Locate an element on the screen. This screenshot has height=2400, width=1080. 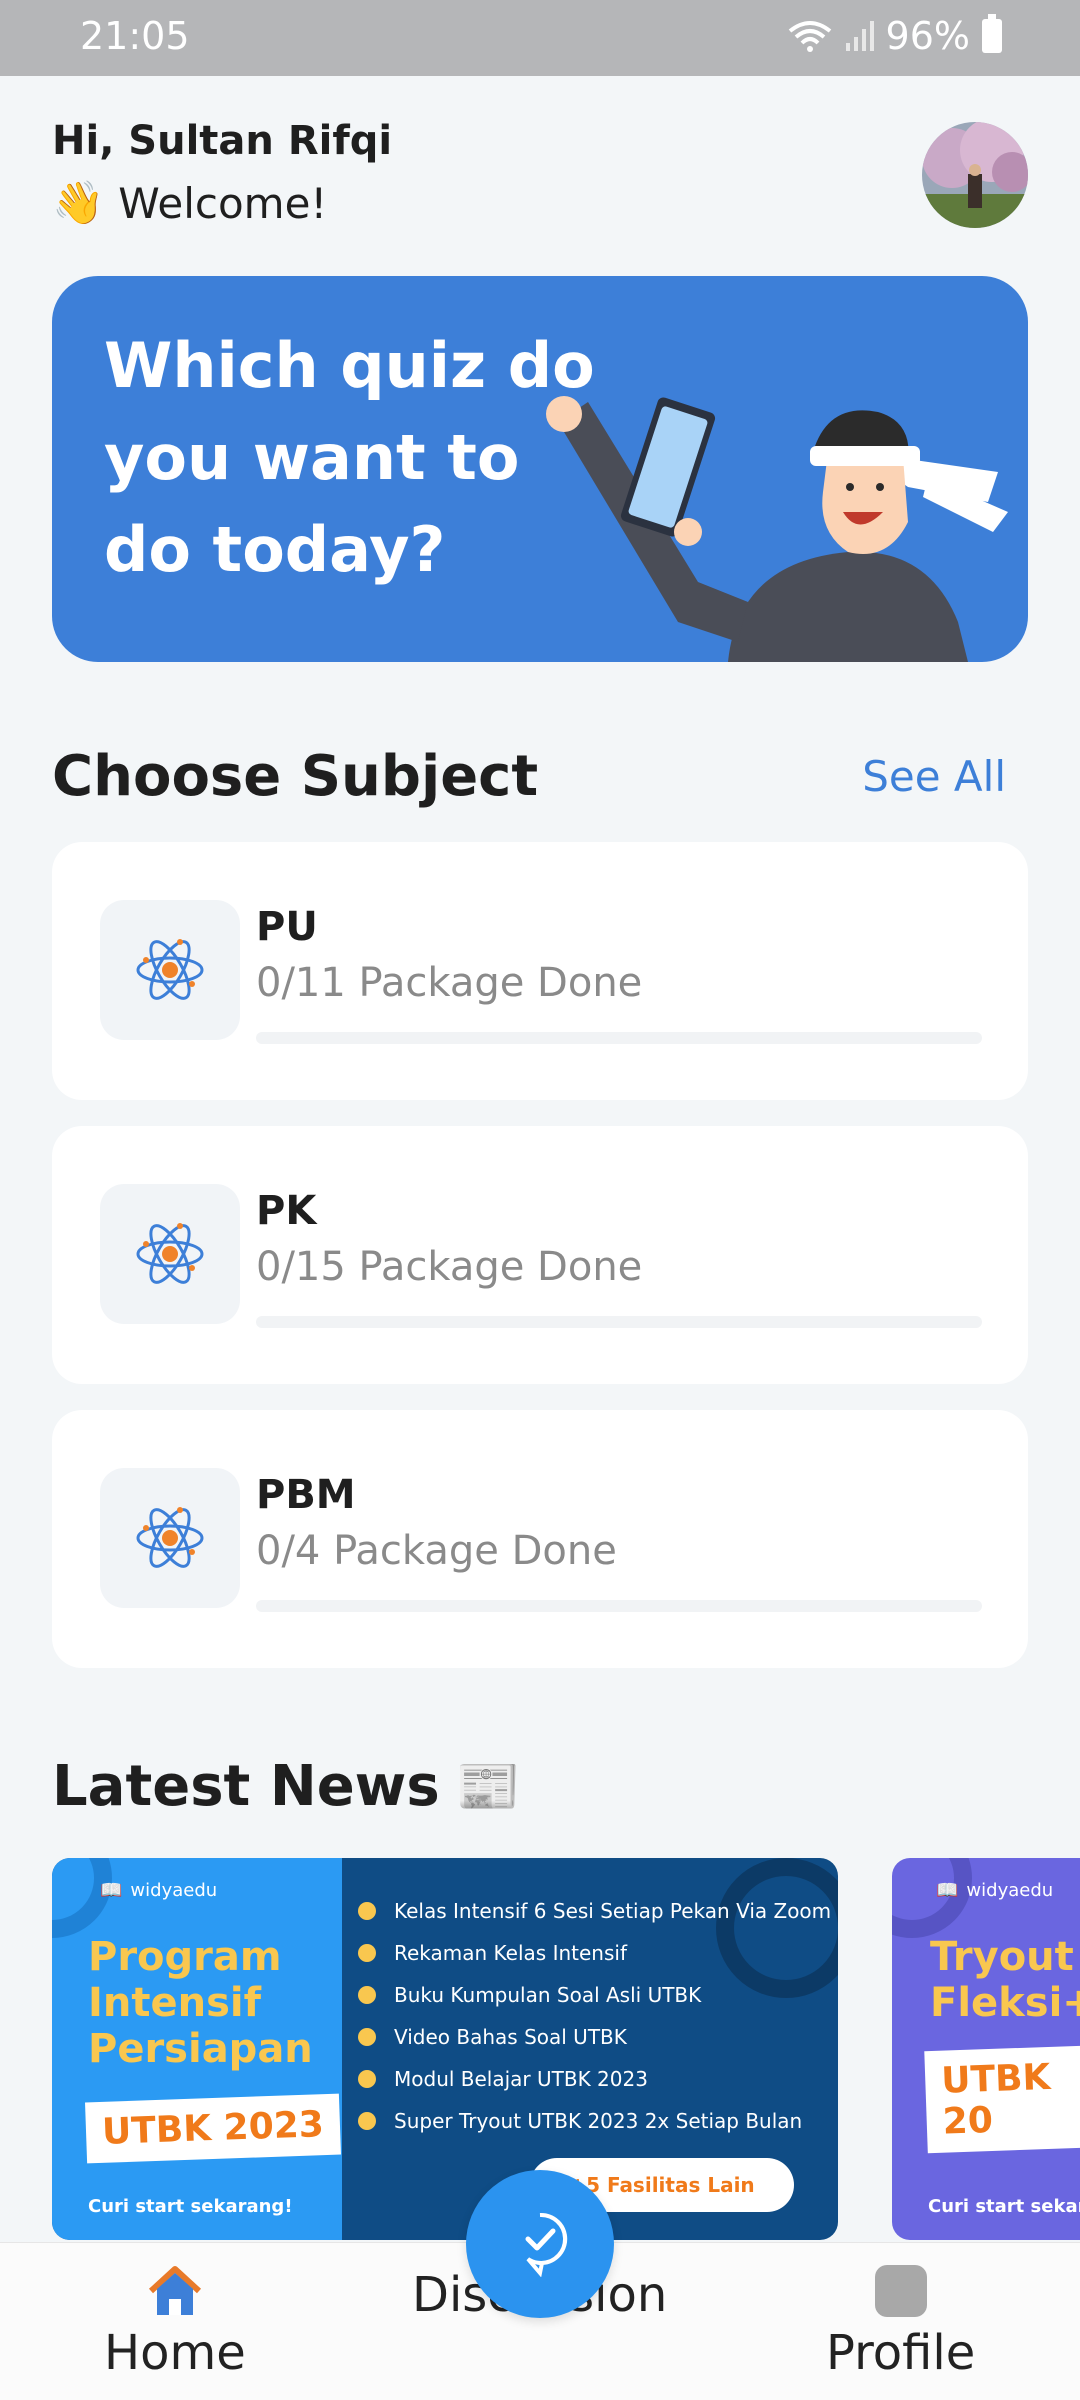
nav-home: Home is located at coordinates (175, 2323).